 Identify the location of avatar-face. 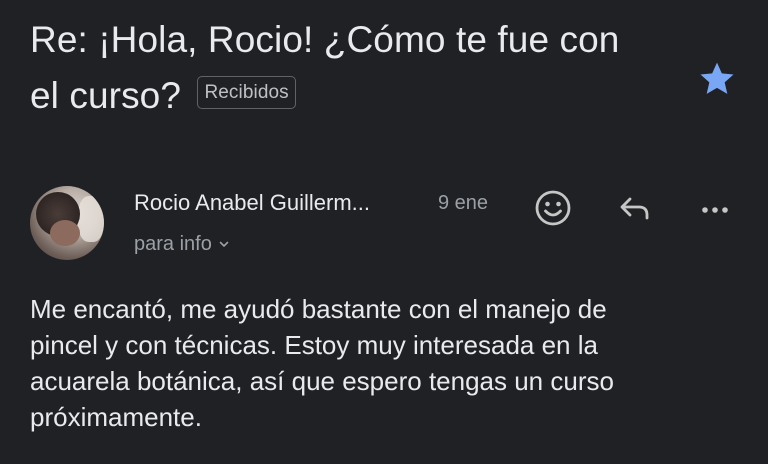
(65, 233).